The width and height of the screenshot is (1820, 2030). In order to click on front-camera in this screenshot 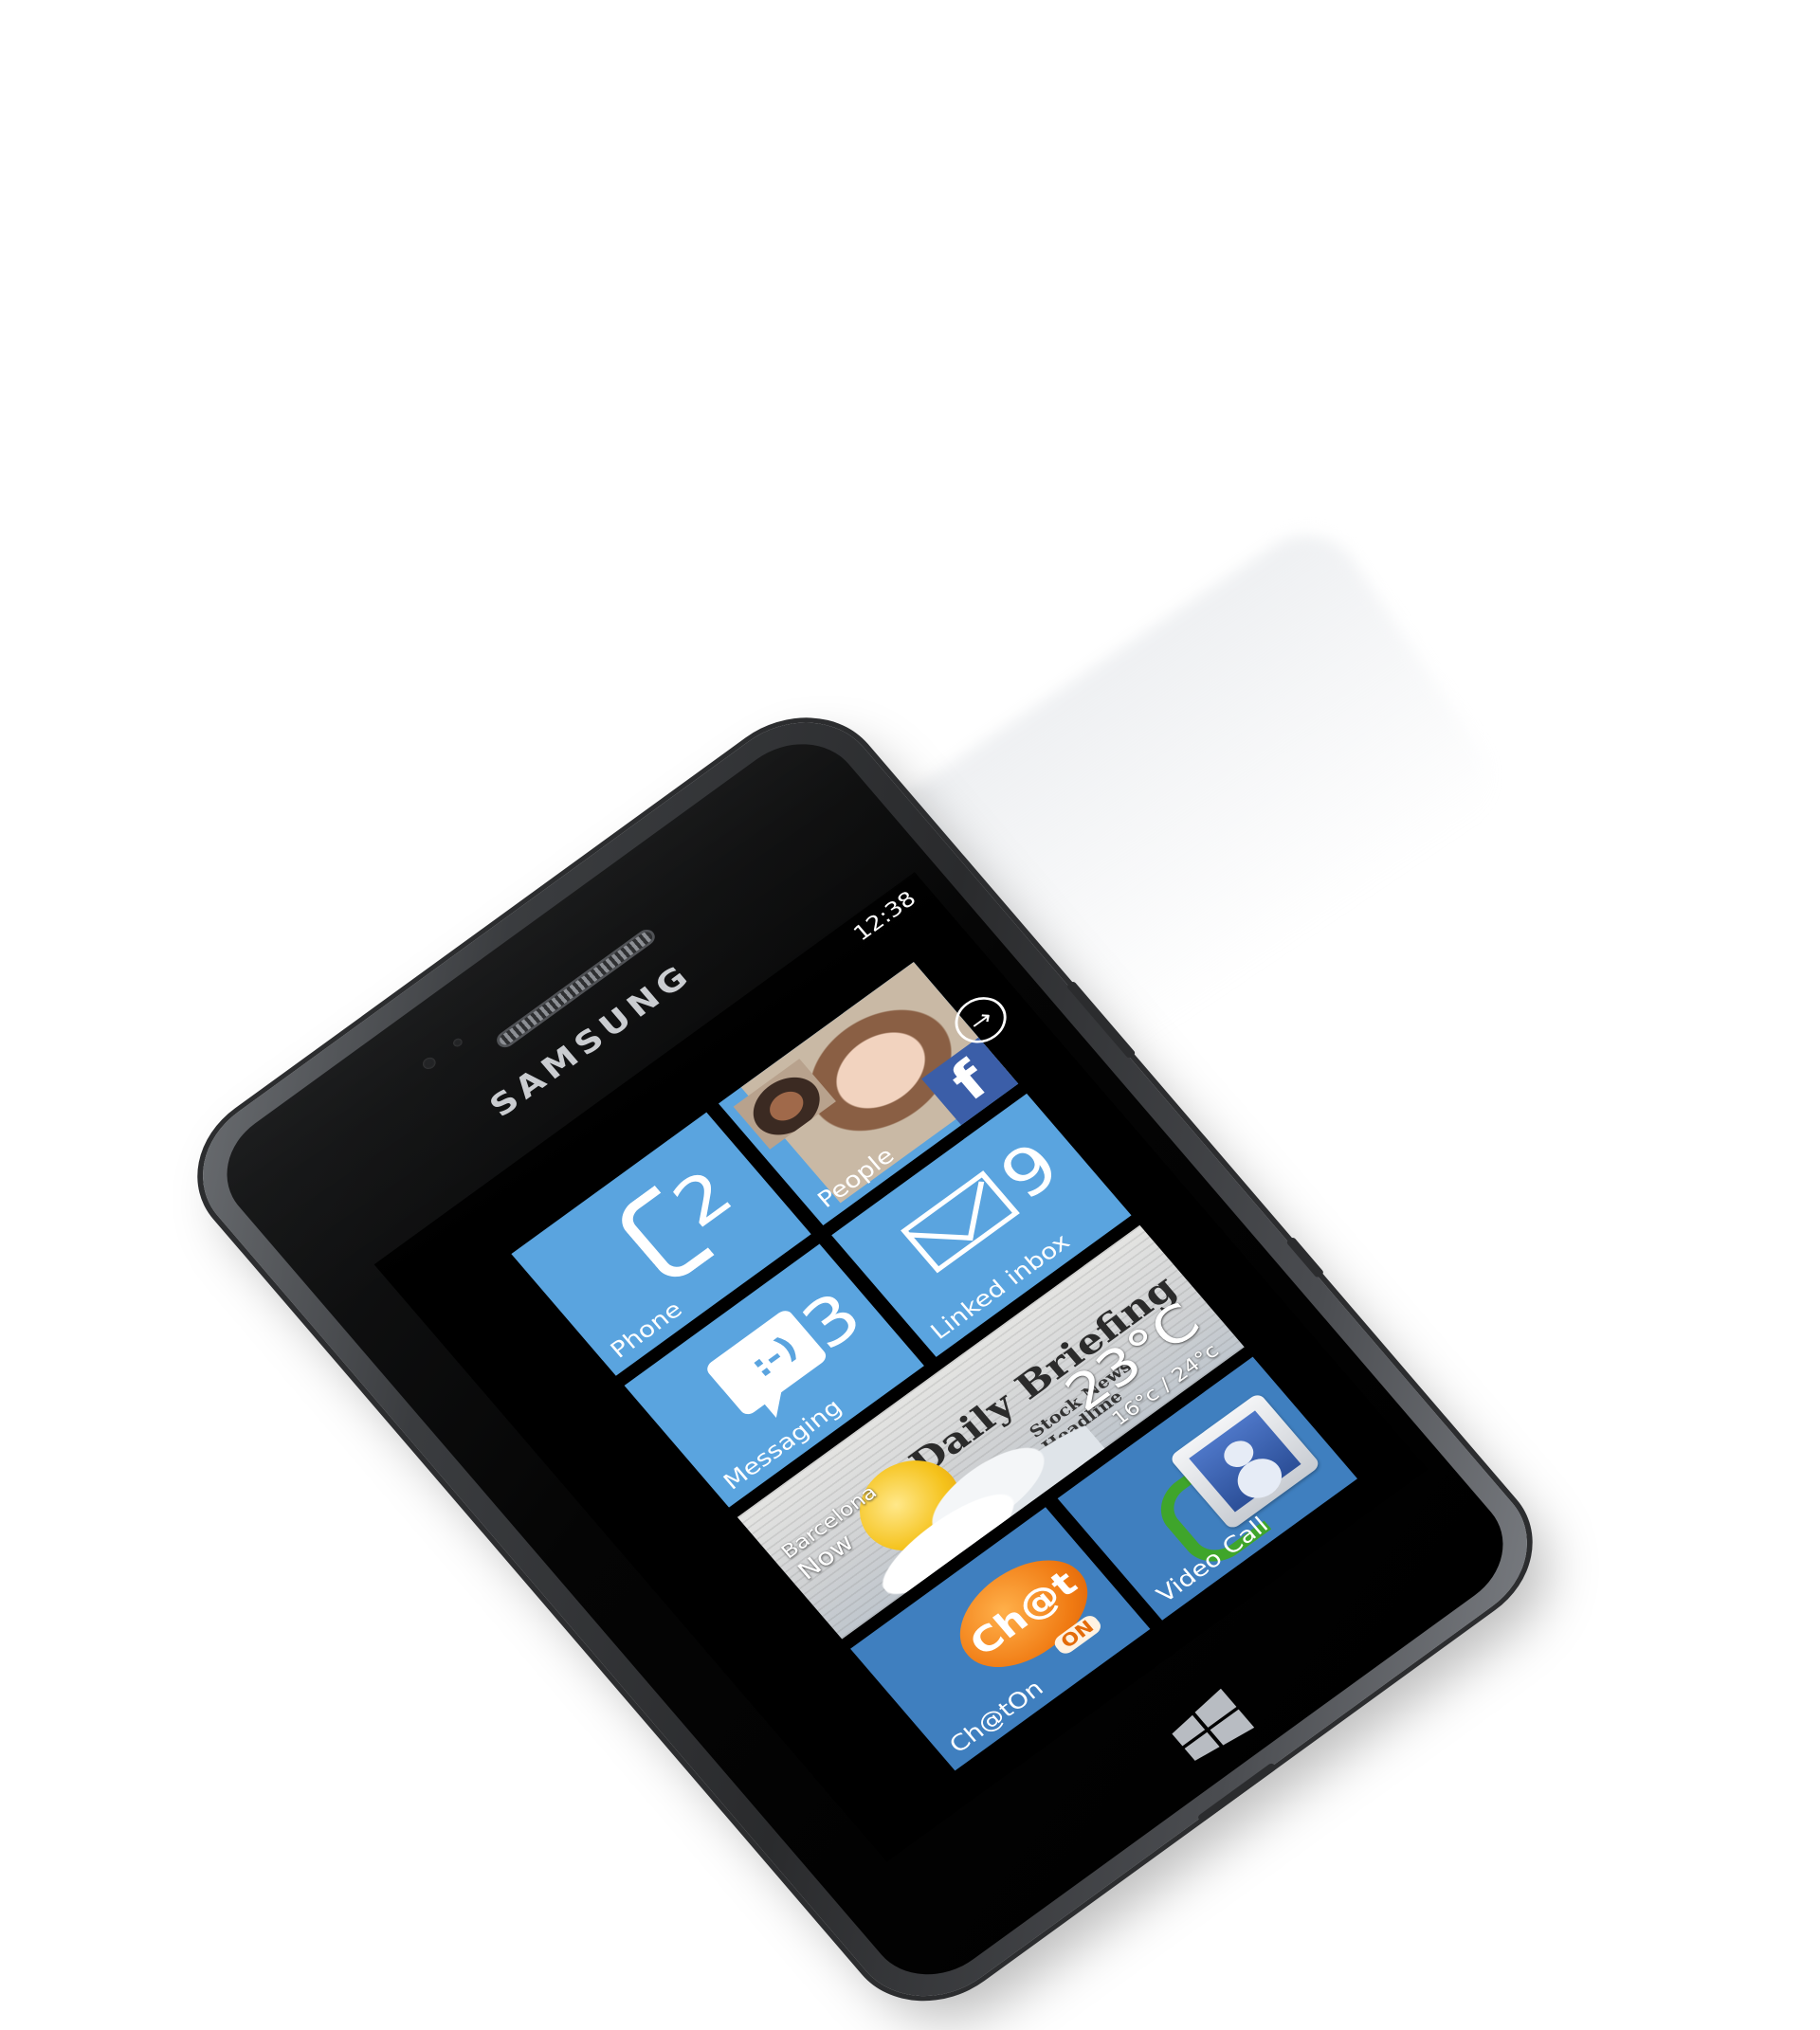, I will do `click(457, 1042)`.